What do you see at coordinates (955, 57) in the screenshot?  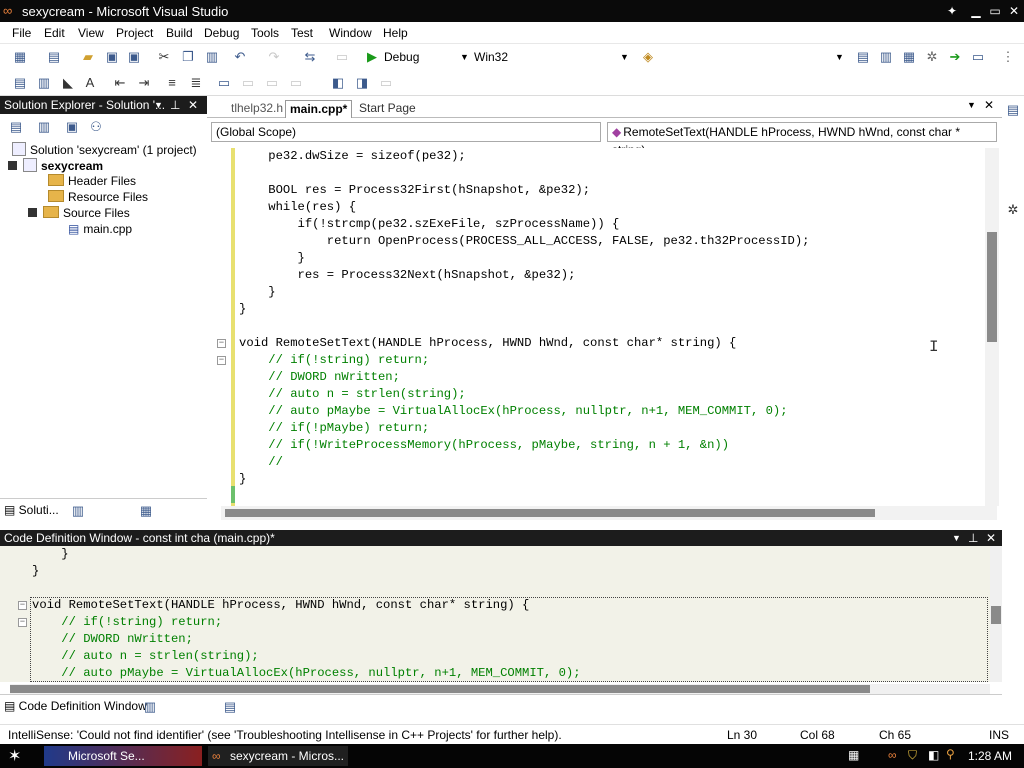 I see `start-page-icon: ➔` at bounding box center [955, 57].